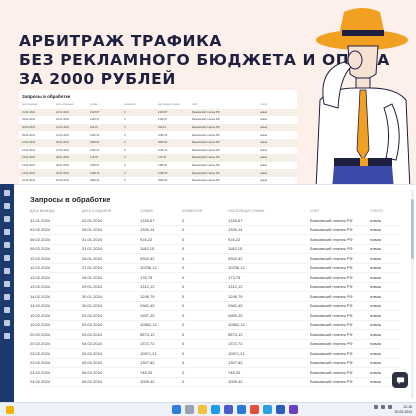 The image size is (416, 416). I want to click on cell-withdraw-date: 12.02.2024, so click(40, 258).